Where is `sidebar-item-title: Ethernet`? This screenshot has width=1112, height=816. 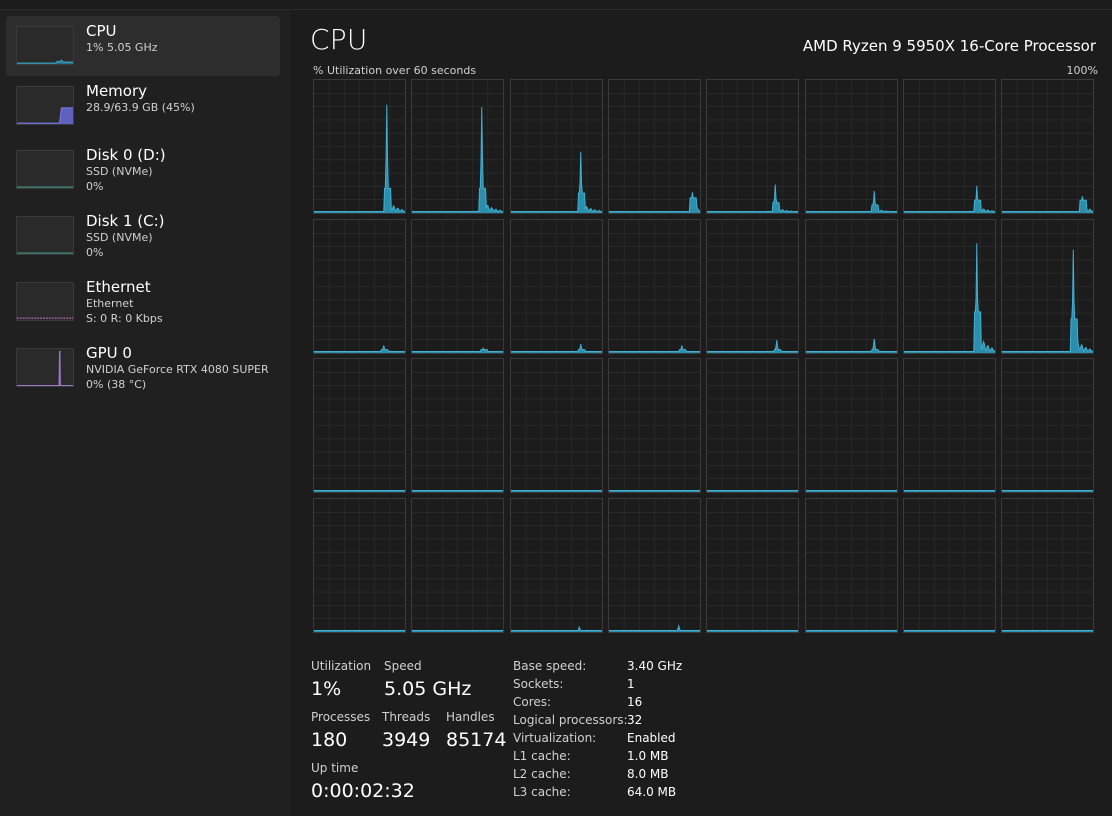
sidebar-item-title: Ethernet is located at coordinates (118, 287).